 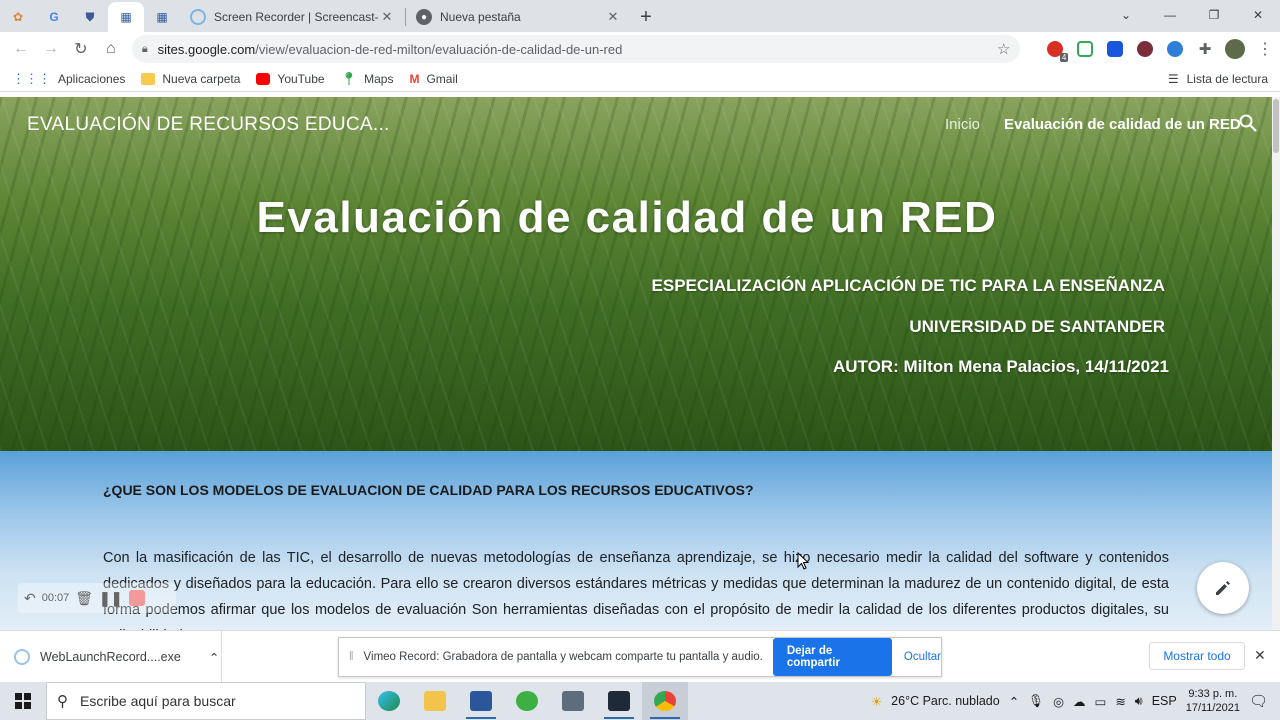 What do you see at coordinates (90, 17) in the screenshot?
I see `pinned-tab-3: ⛊` at bounding box center [90, 17].